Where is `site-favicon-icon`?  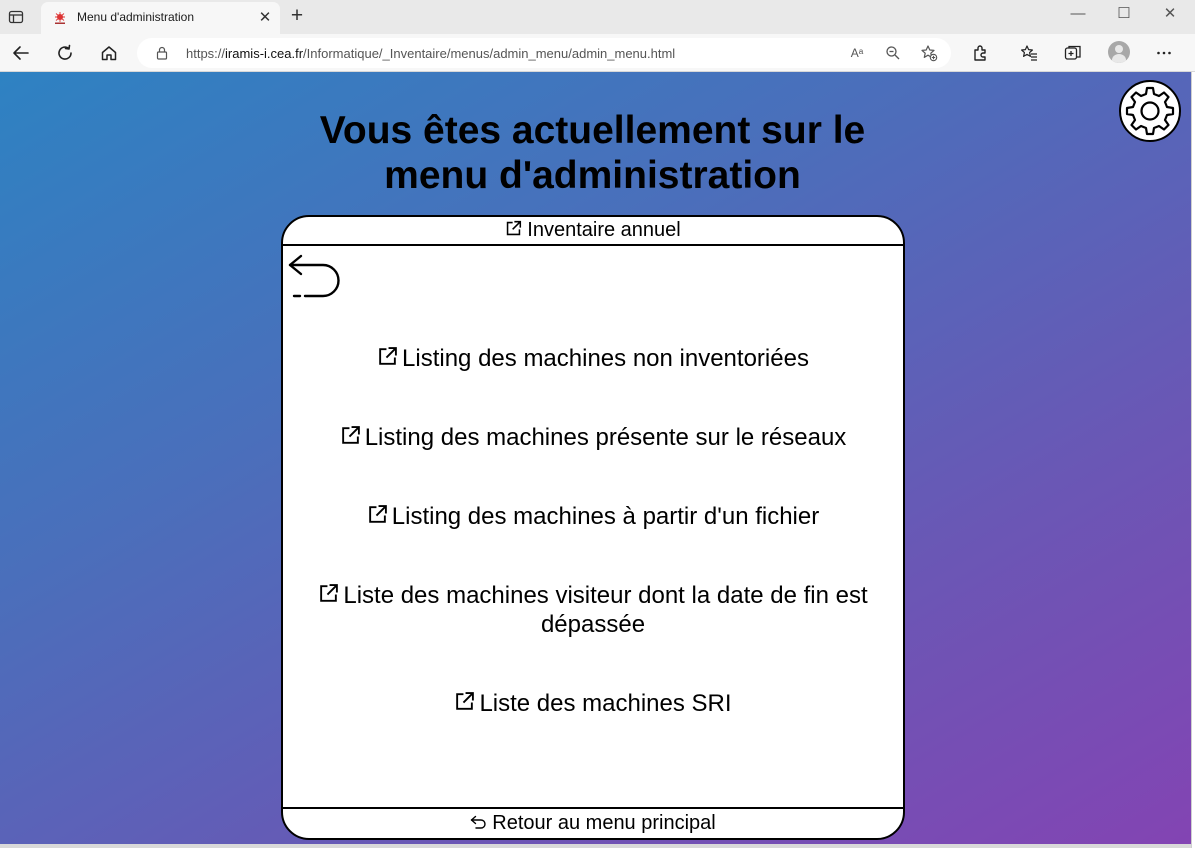
site-favicon-icon is located at coordinates (60, 18).